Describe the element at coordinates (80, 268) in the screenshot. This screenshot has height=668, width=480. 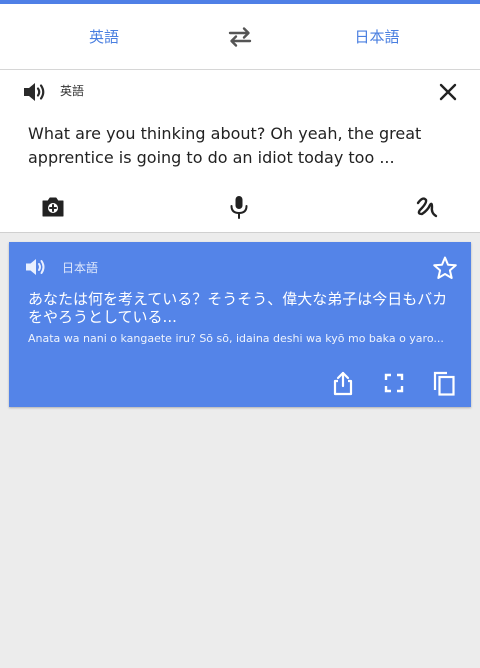
I see `target-language-label: 日本語` at that location.